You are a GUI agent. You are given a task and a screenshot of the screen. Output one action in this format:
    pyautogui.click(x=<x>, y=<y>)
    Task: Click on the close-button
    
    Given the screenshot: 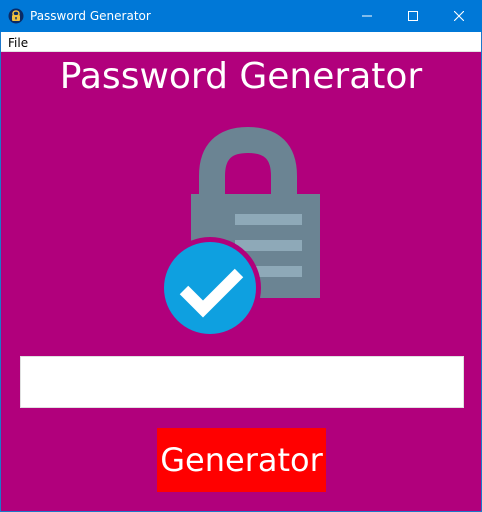 What is the action you would take?
    pyautogui.click(x=459, y=16)
    